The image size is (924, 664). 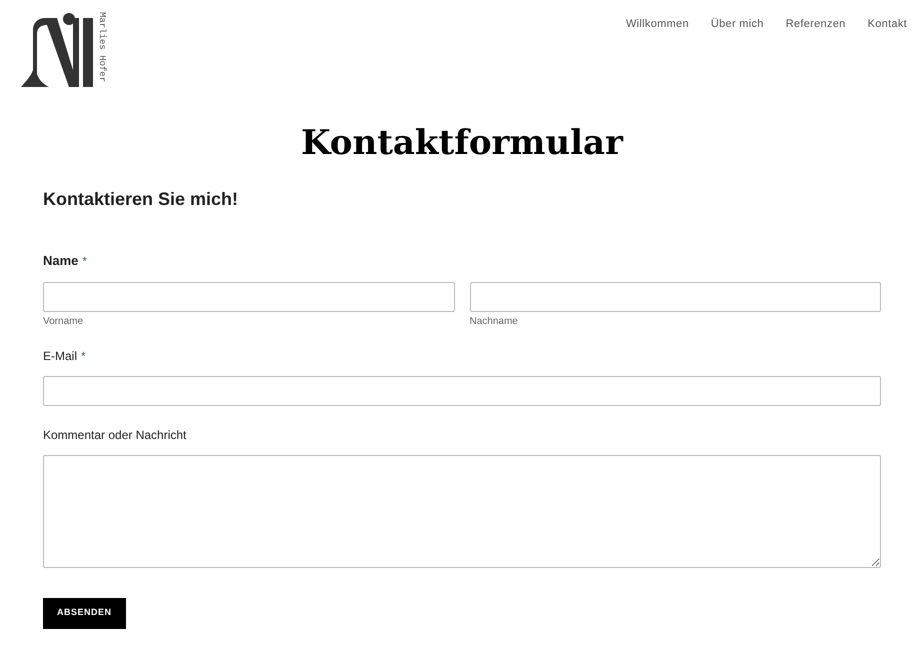 What do you see at coordinates (887, 52) in the screenshot?
I see `nav-link: Kontakt` at bounding box center [887, 52].